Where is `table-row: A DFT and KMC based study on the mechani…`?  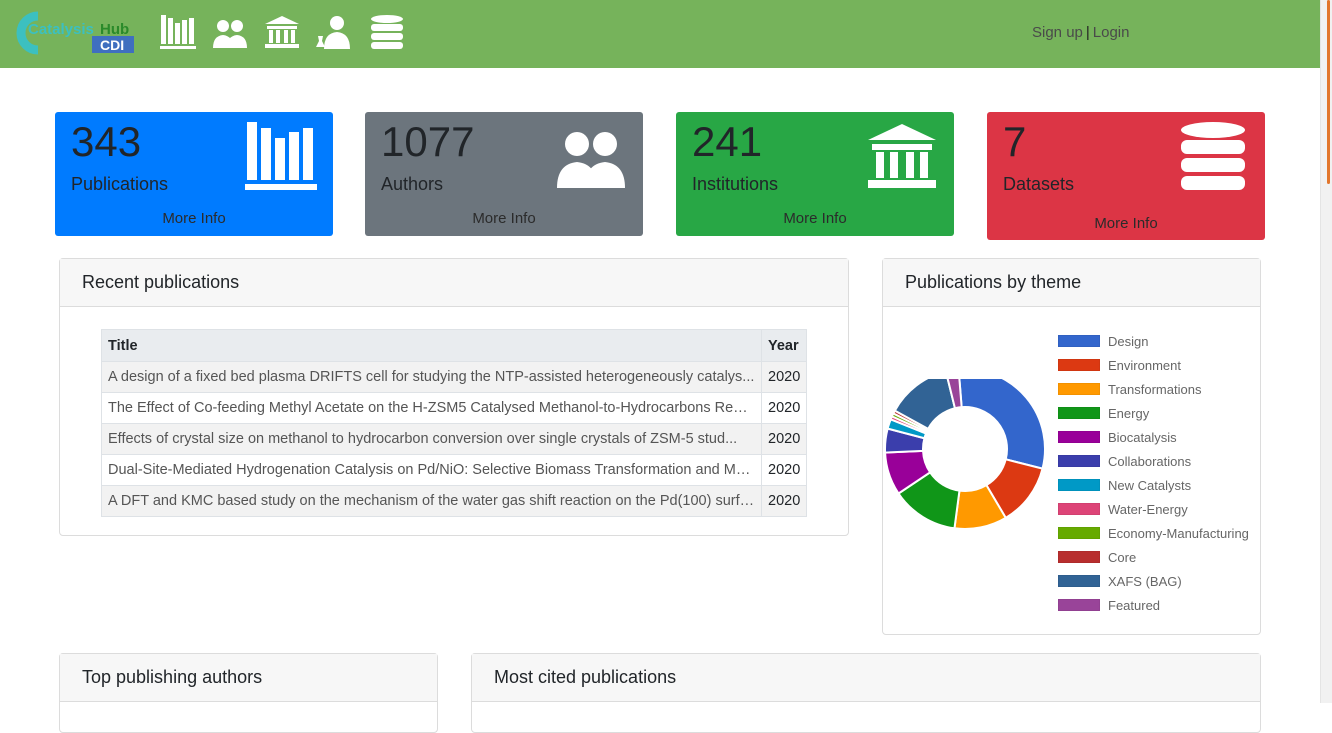
table-row: A DFT and KMC based study on the mechani… is located at coordinates (454, 501).